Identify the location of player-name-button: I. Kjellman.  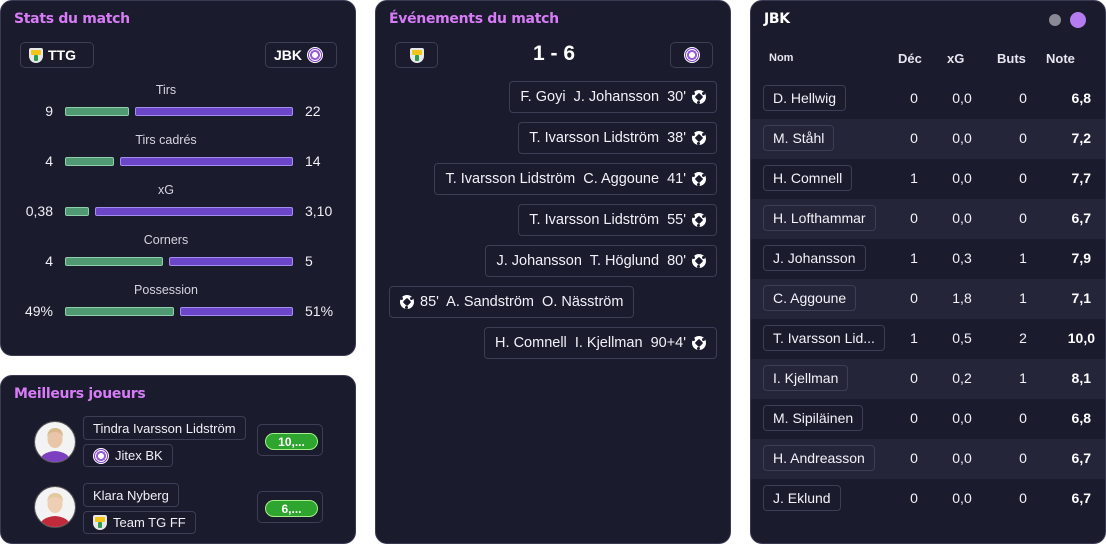
(806, 378).